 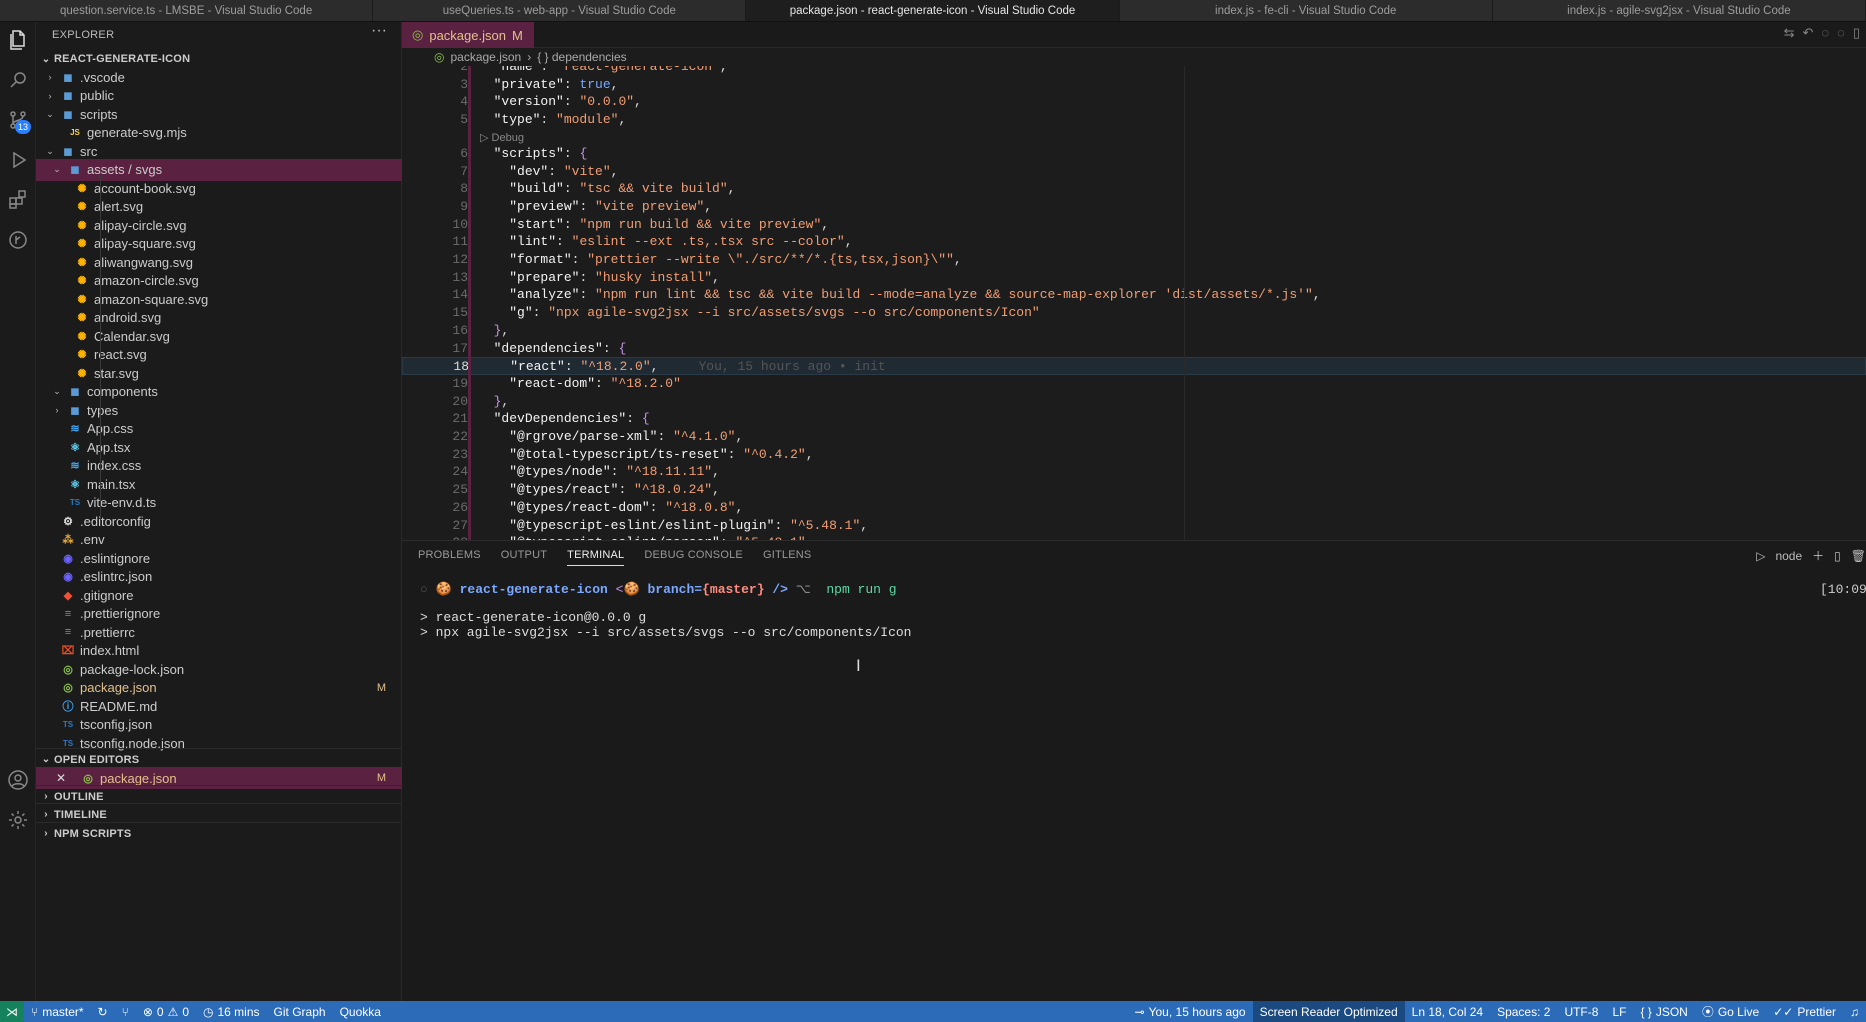 I want to click on prompt-close: />, so click(x=780, y=589).